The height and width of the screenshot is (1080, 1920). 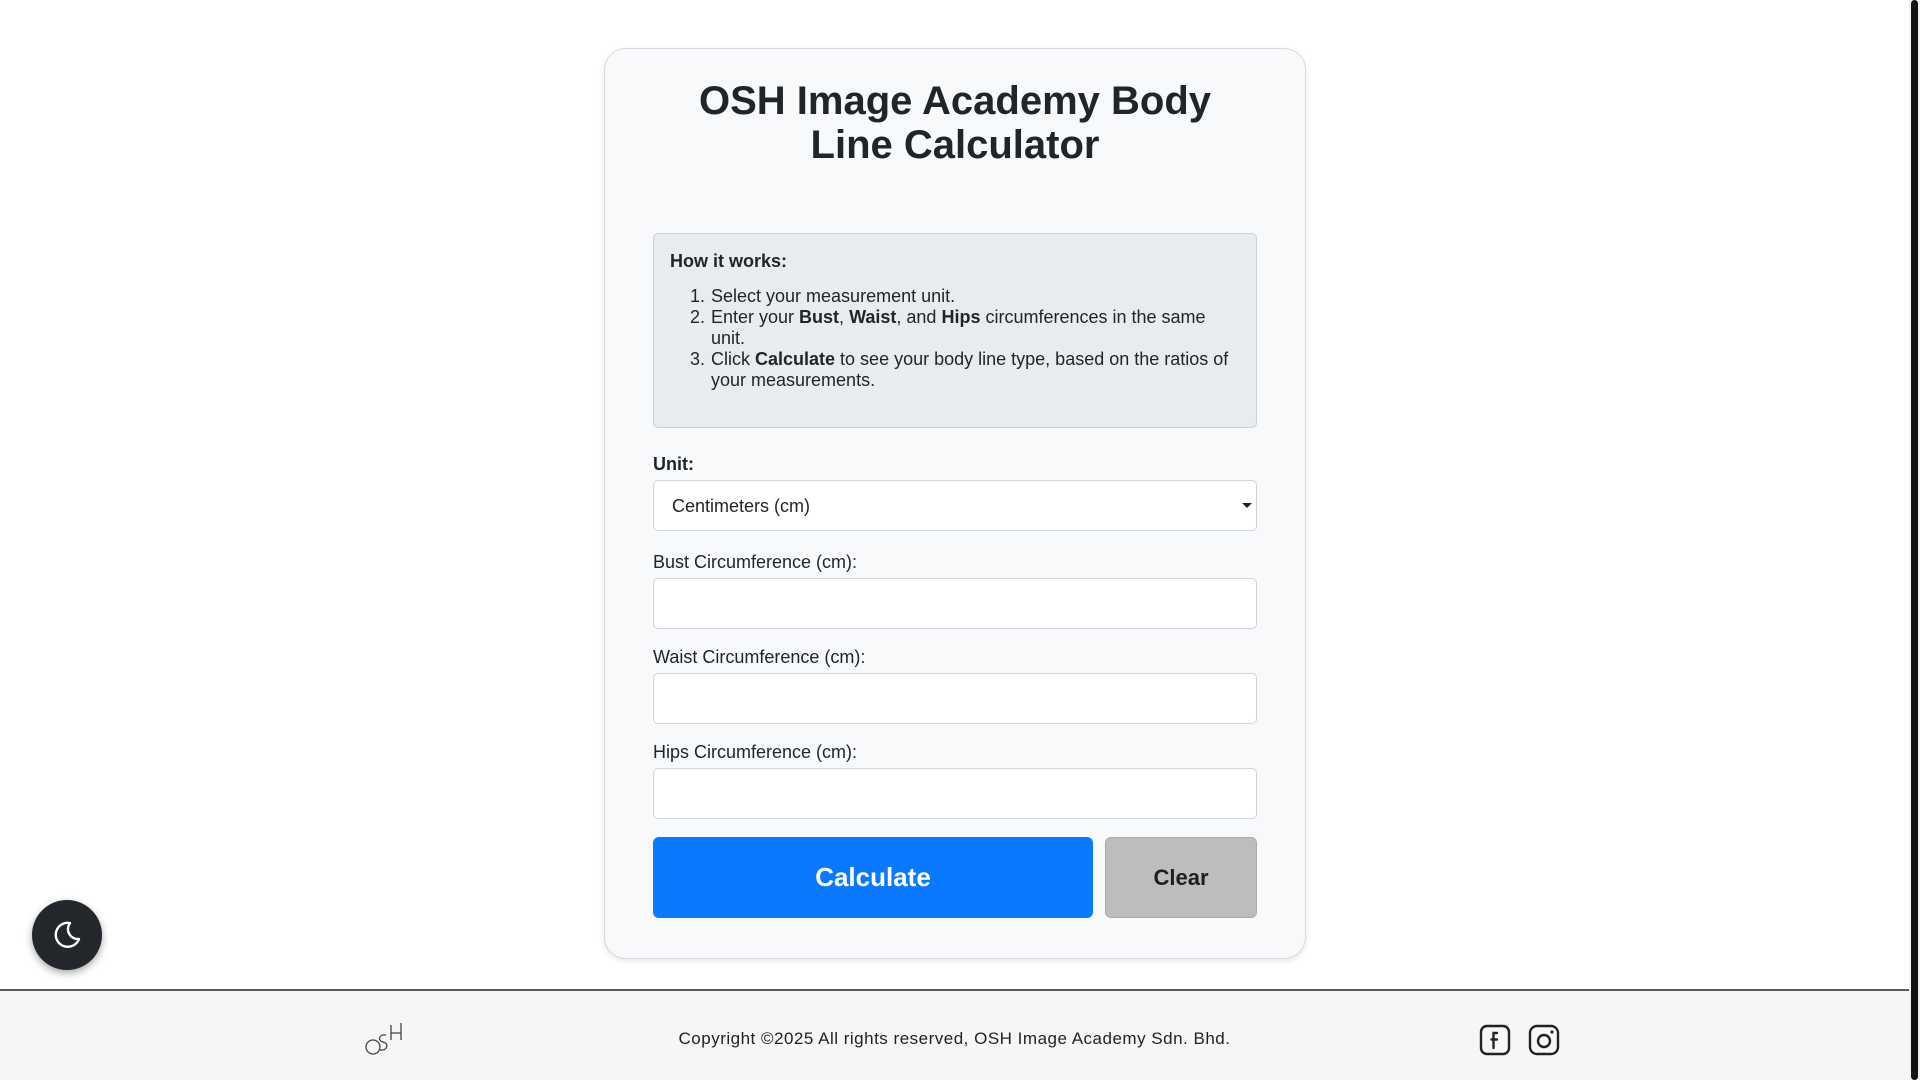 I want to click on hips-input, so click(x=955, y=793).